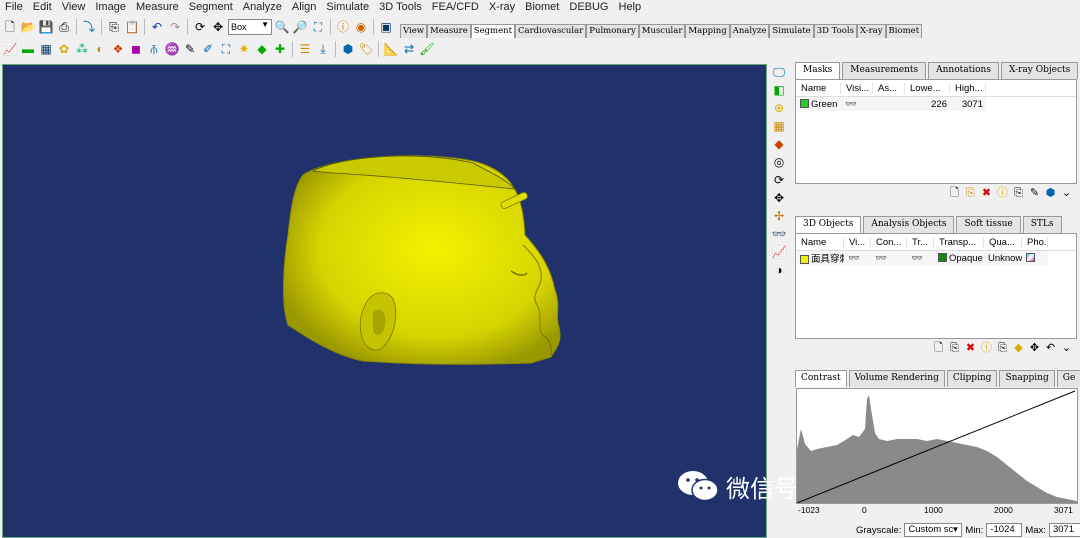  What do you see at coordinates (136, 49) in the screenshot?
I see `fill-holes-icon: ◼` at bounding box center [136, 49].